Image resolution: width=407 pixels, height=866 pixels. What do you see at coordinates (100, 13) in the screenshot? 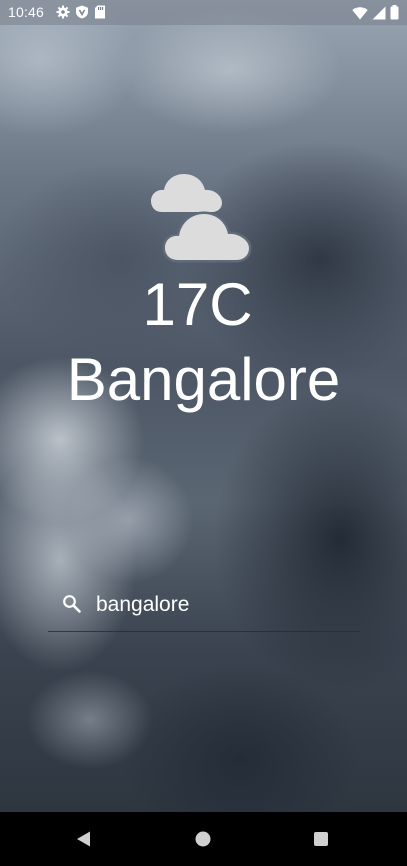
I see `sd-card-icon` at bounding box center [100, 13].